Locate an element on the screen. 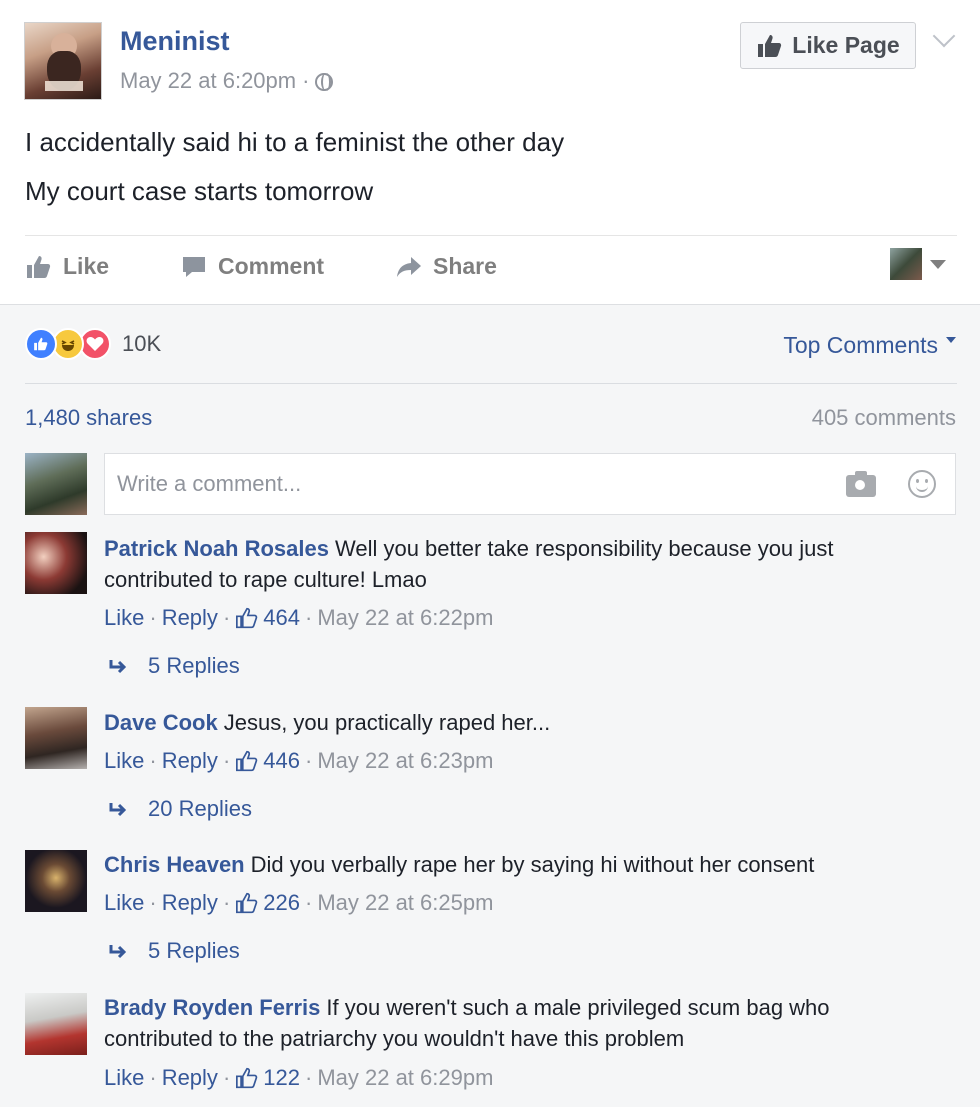  comment-author: Brady Royden Ferris is located at coordinates (212, 1007).